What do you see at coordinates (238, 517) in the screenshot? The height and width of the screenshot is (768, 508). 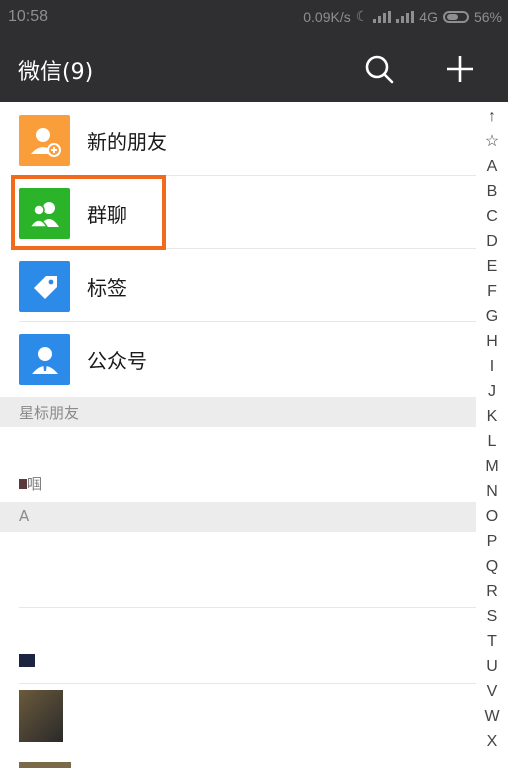 I see `section-header-a: A` at bounding box center [238, 517].